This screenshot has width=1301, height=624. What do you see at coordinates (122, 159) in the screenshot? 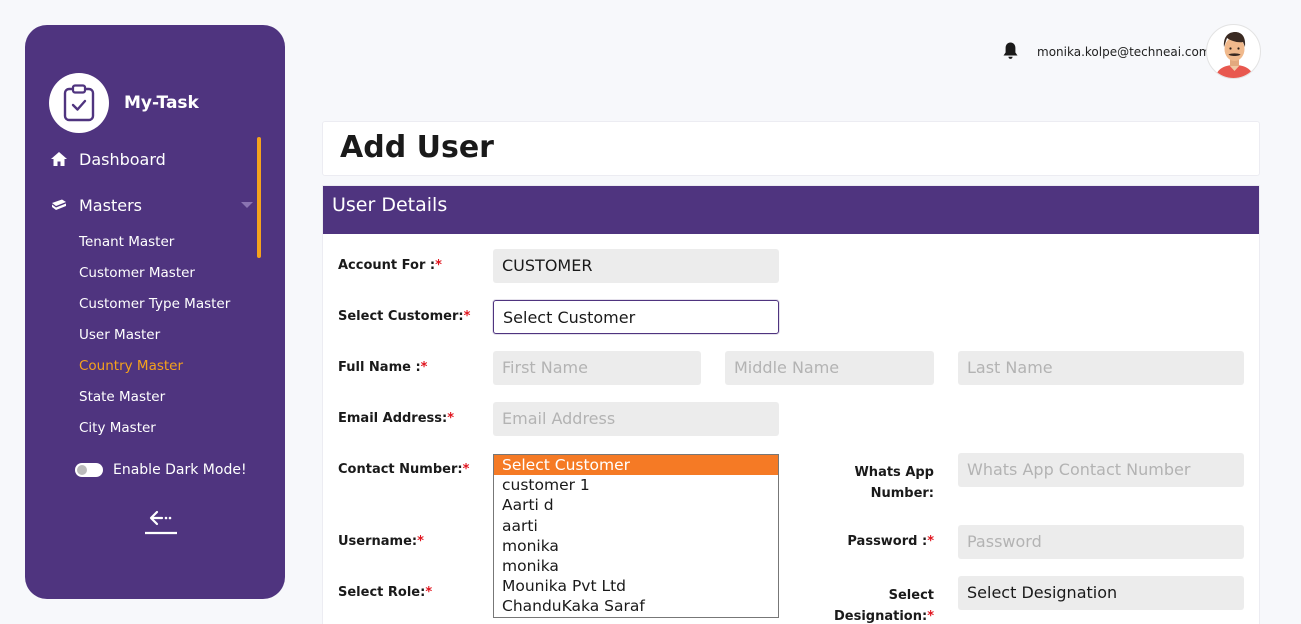
I see `sidebar-item-label: Dashboard` at bounding box center [122, 159].